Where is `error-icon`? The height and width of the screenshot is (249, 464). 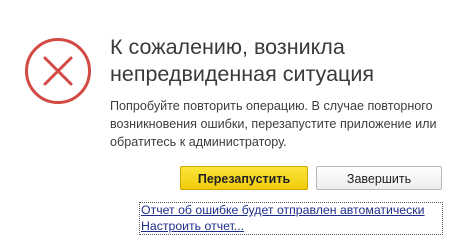 error-icon is located at coordinates (58, 71).